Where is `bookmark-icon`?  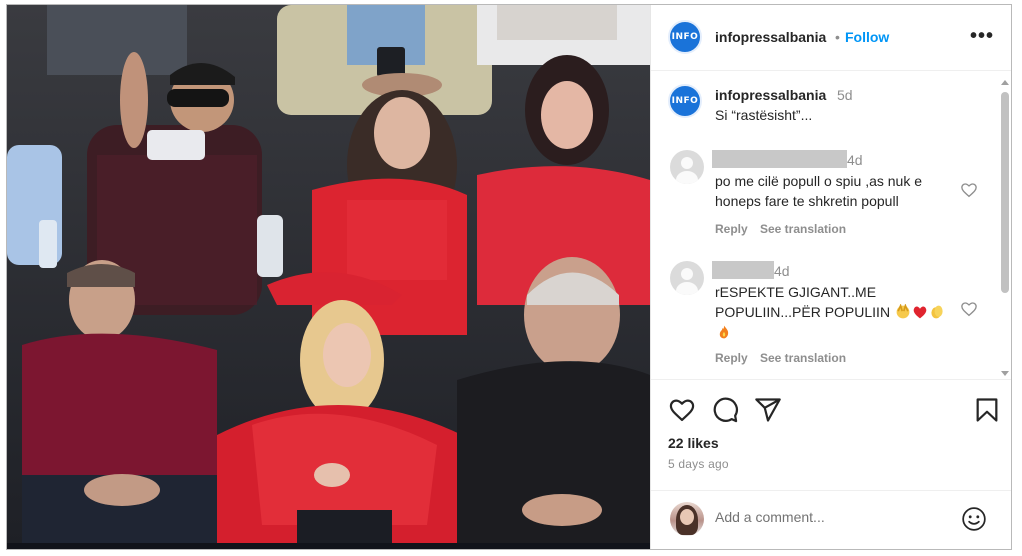 bookmark-icon is located at coordinates (987, 410).